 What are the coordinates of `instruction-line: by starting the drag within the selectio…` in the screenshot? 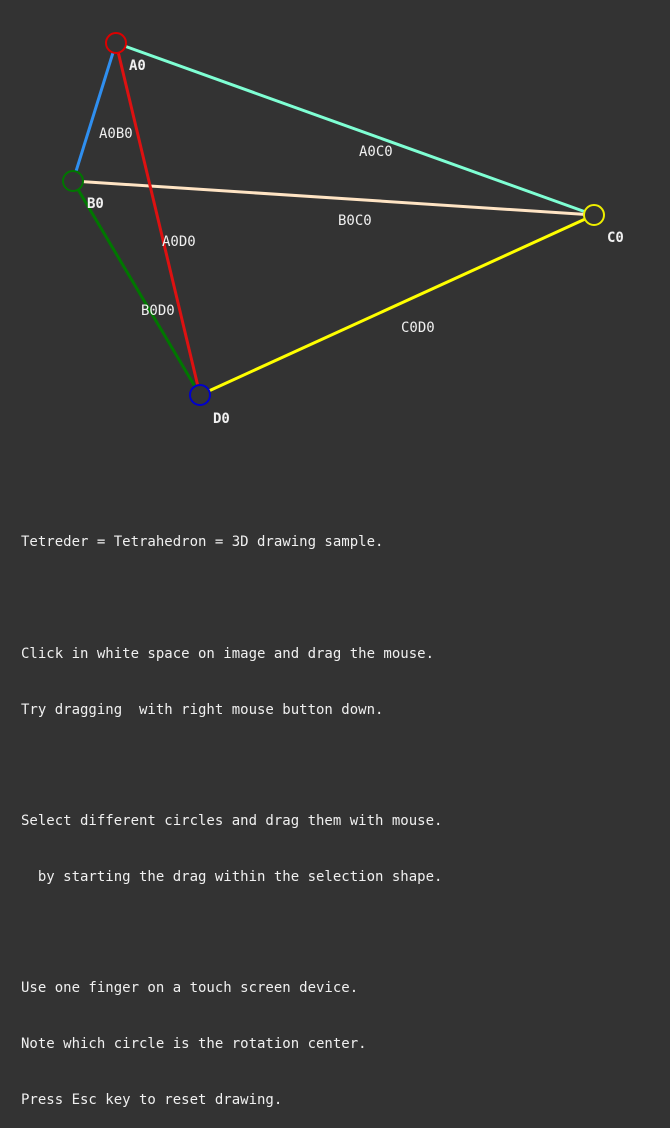 It's located at (232, 876).